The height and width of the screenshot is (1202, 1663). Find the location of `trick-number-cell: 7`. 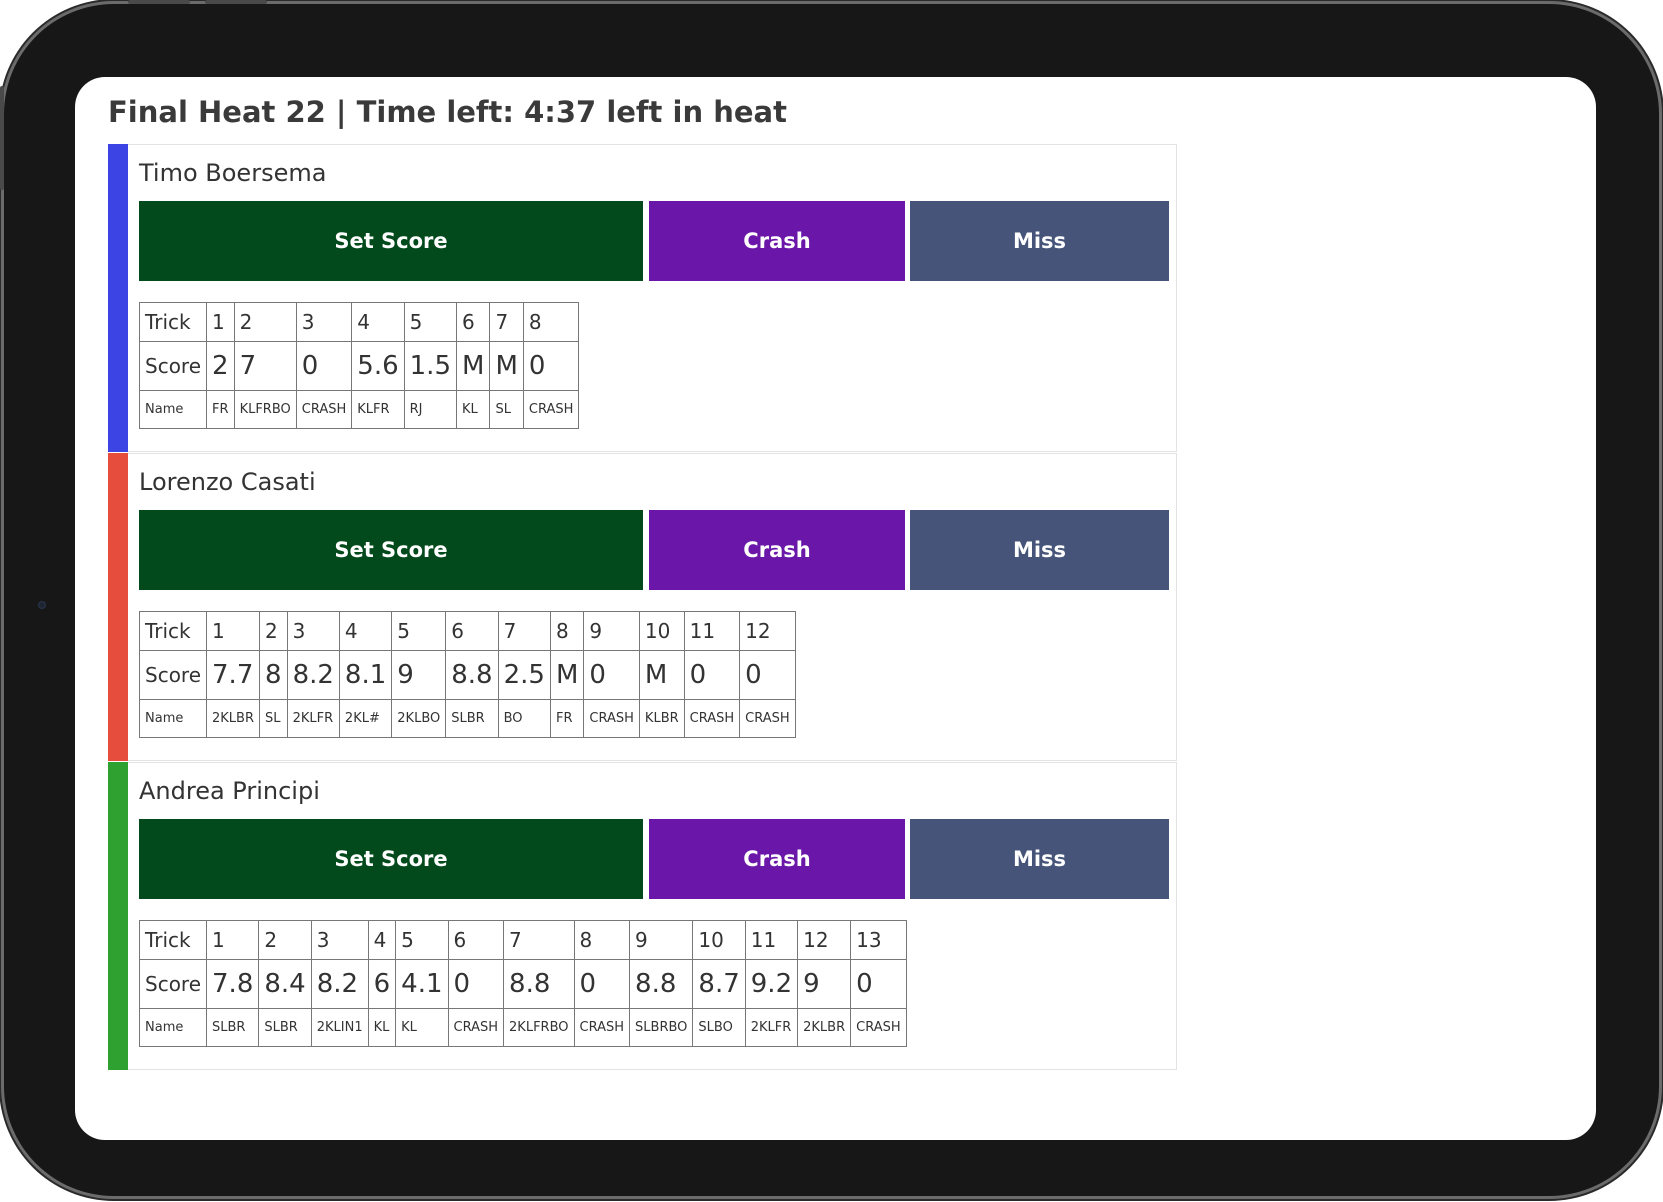

trick-number-cell: 7 is located at coordinates (524, 631).